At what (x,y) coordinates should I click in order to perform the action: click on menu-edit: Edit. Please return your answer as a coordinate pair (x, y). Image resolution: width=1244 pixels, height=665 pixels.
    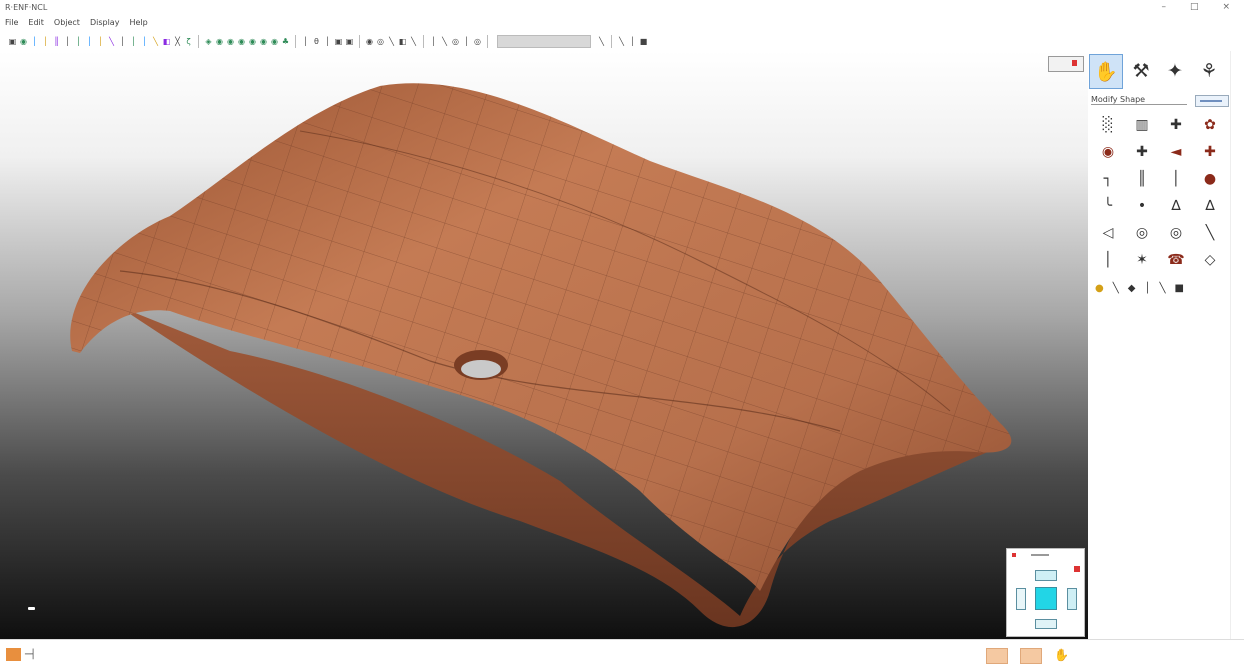
    Looking at the image, I should click on (36, 25).